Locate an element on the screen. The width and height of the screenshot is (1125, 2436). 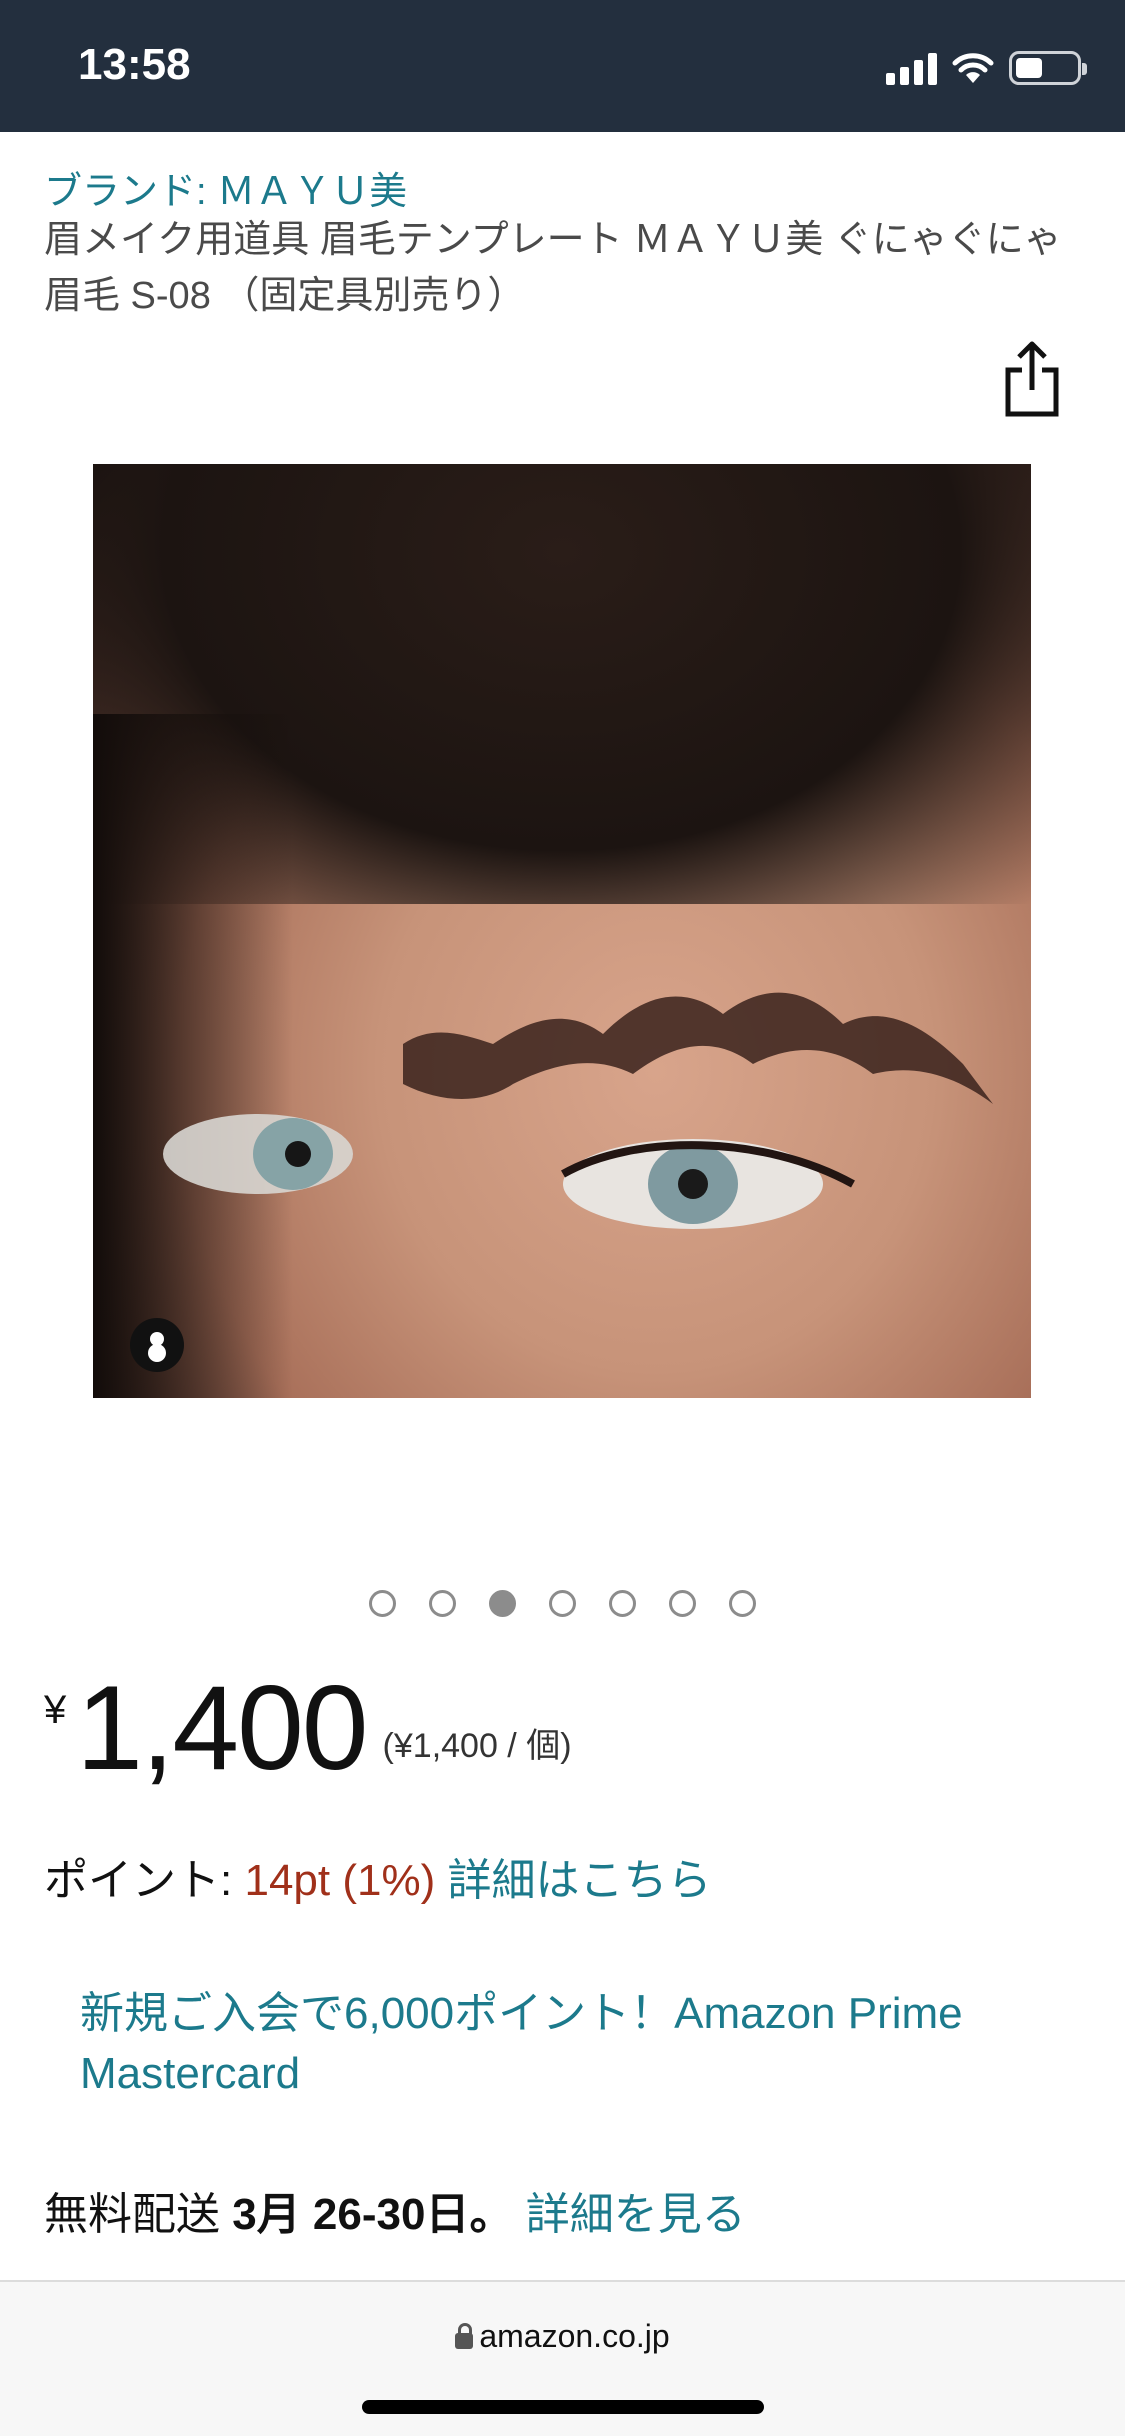
price-currency: ¥ is located at coordinates (55, 1710).